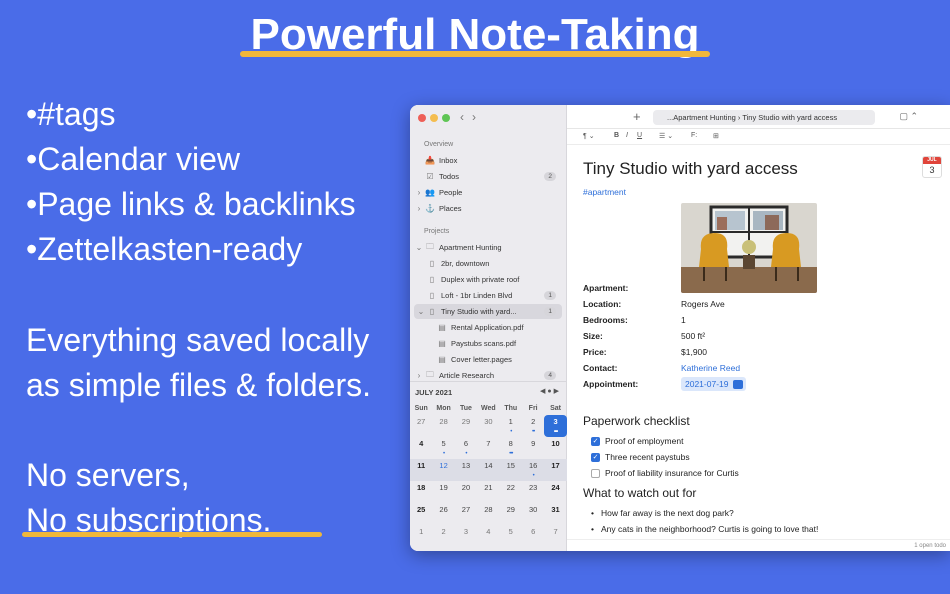 The width and height of the screenshot is (950, 594). Describe the element at coordinates (666, 136) in the screenshot. I see `list-style-button: ☰ ⌄` at that location.